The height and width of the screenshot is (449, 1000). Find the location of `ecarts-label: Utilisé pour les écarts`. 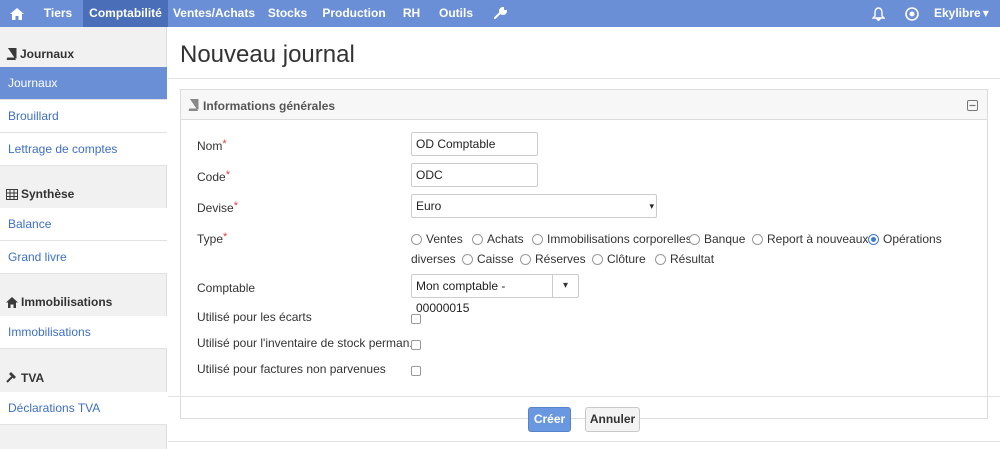

ecarts-label: Utilisé pour les écarts is located at coordinates (254, 317).